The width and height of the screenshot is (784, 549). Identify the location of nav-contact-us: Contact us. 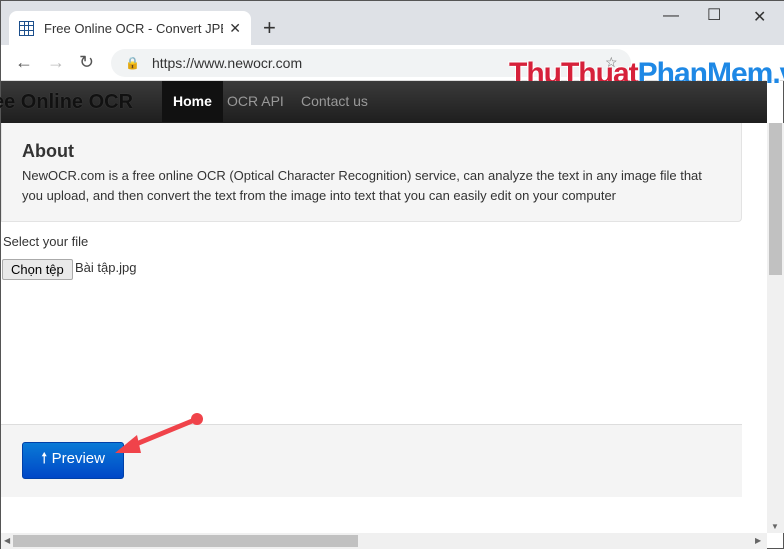
(334, 101).